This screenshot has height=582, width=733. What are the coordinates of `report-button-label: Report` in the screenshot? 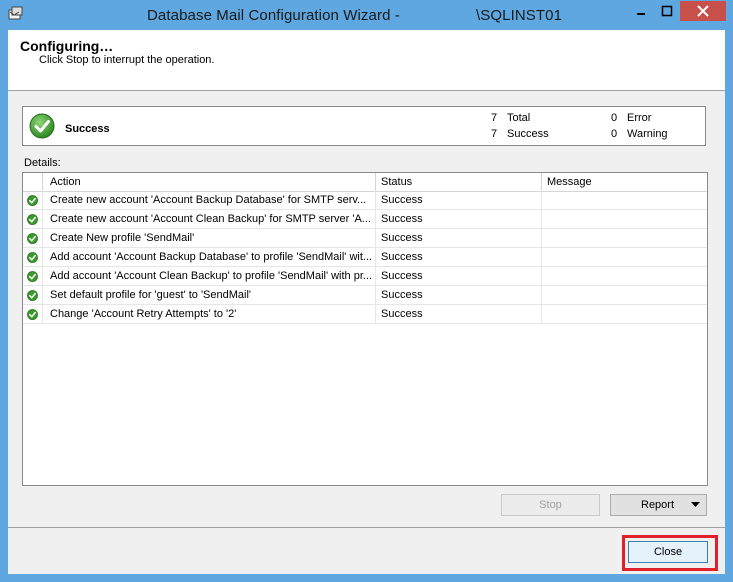 It's located at (658, 505).